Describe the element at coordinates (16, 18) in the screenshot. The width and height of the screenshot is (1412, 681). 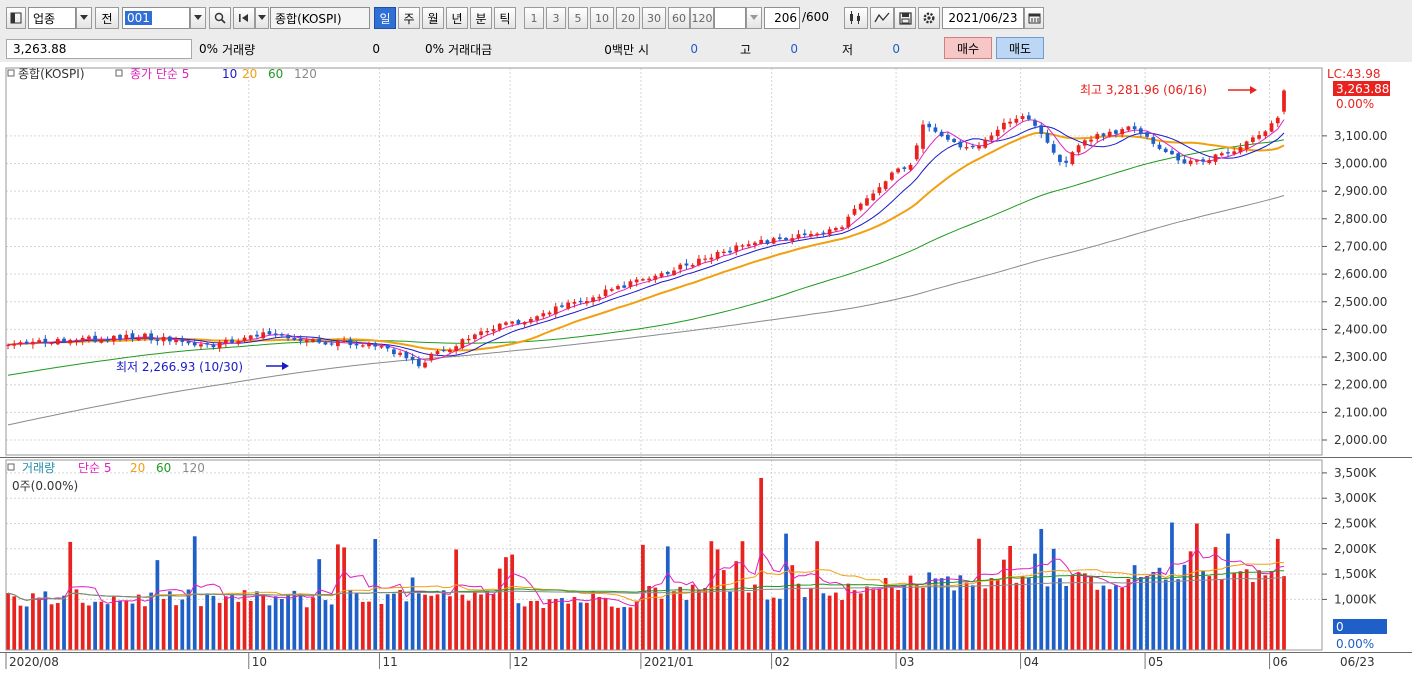
I see `window-icon` at that location.